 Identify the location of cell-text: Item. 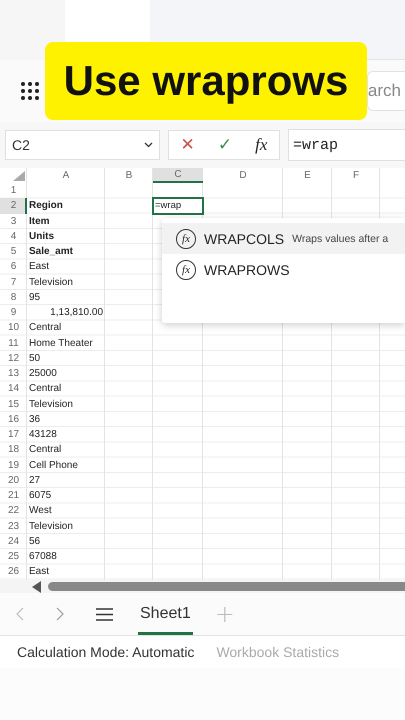
(39, 221).